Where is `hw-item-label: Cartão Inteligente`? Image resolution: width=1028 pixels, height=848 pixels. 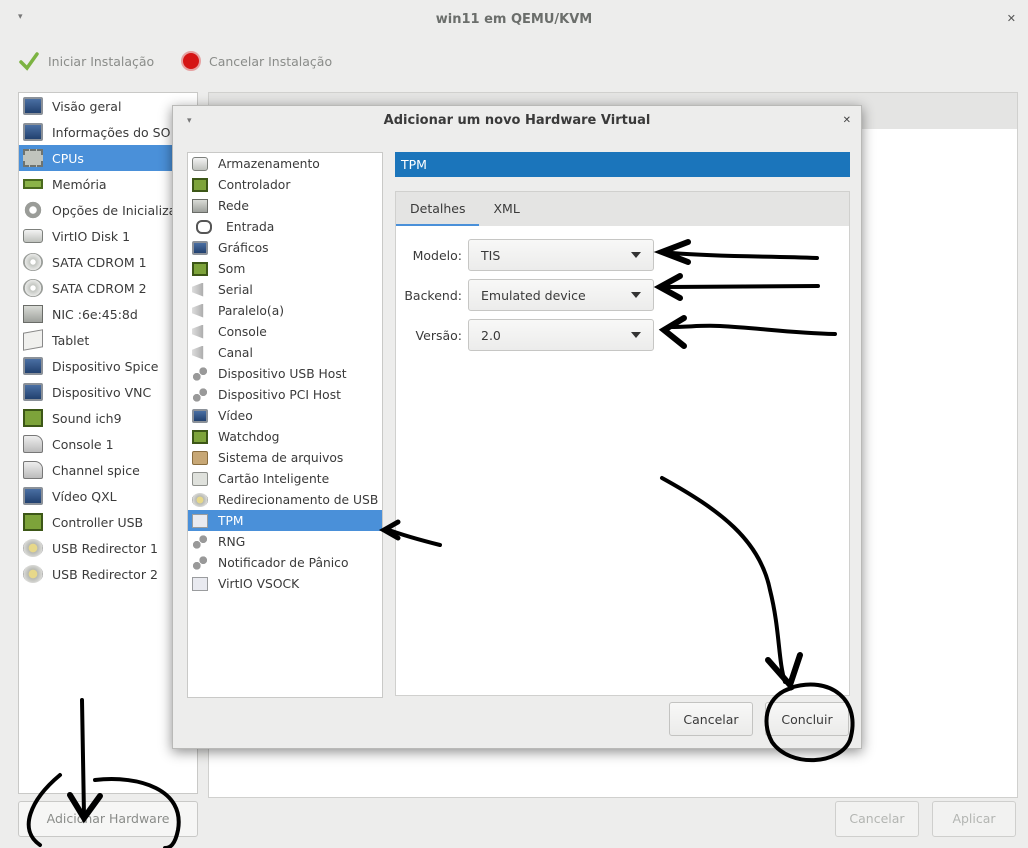
hw-item-label: Cartão Inteligente is located at coordinates (274, 478).